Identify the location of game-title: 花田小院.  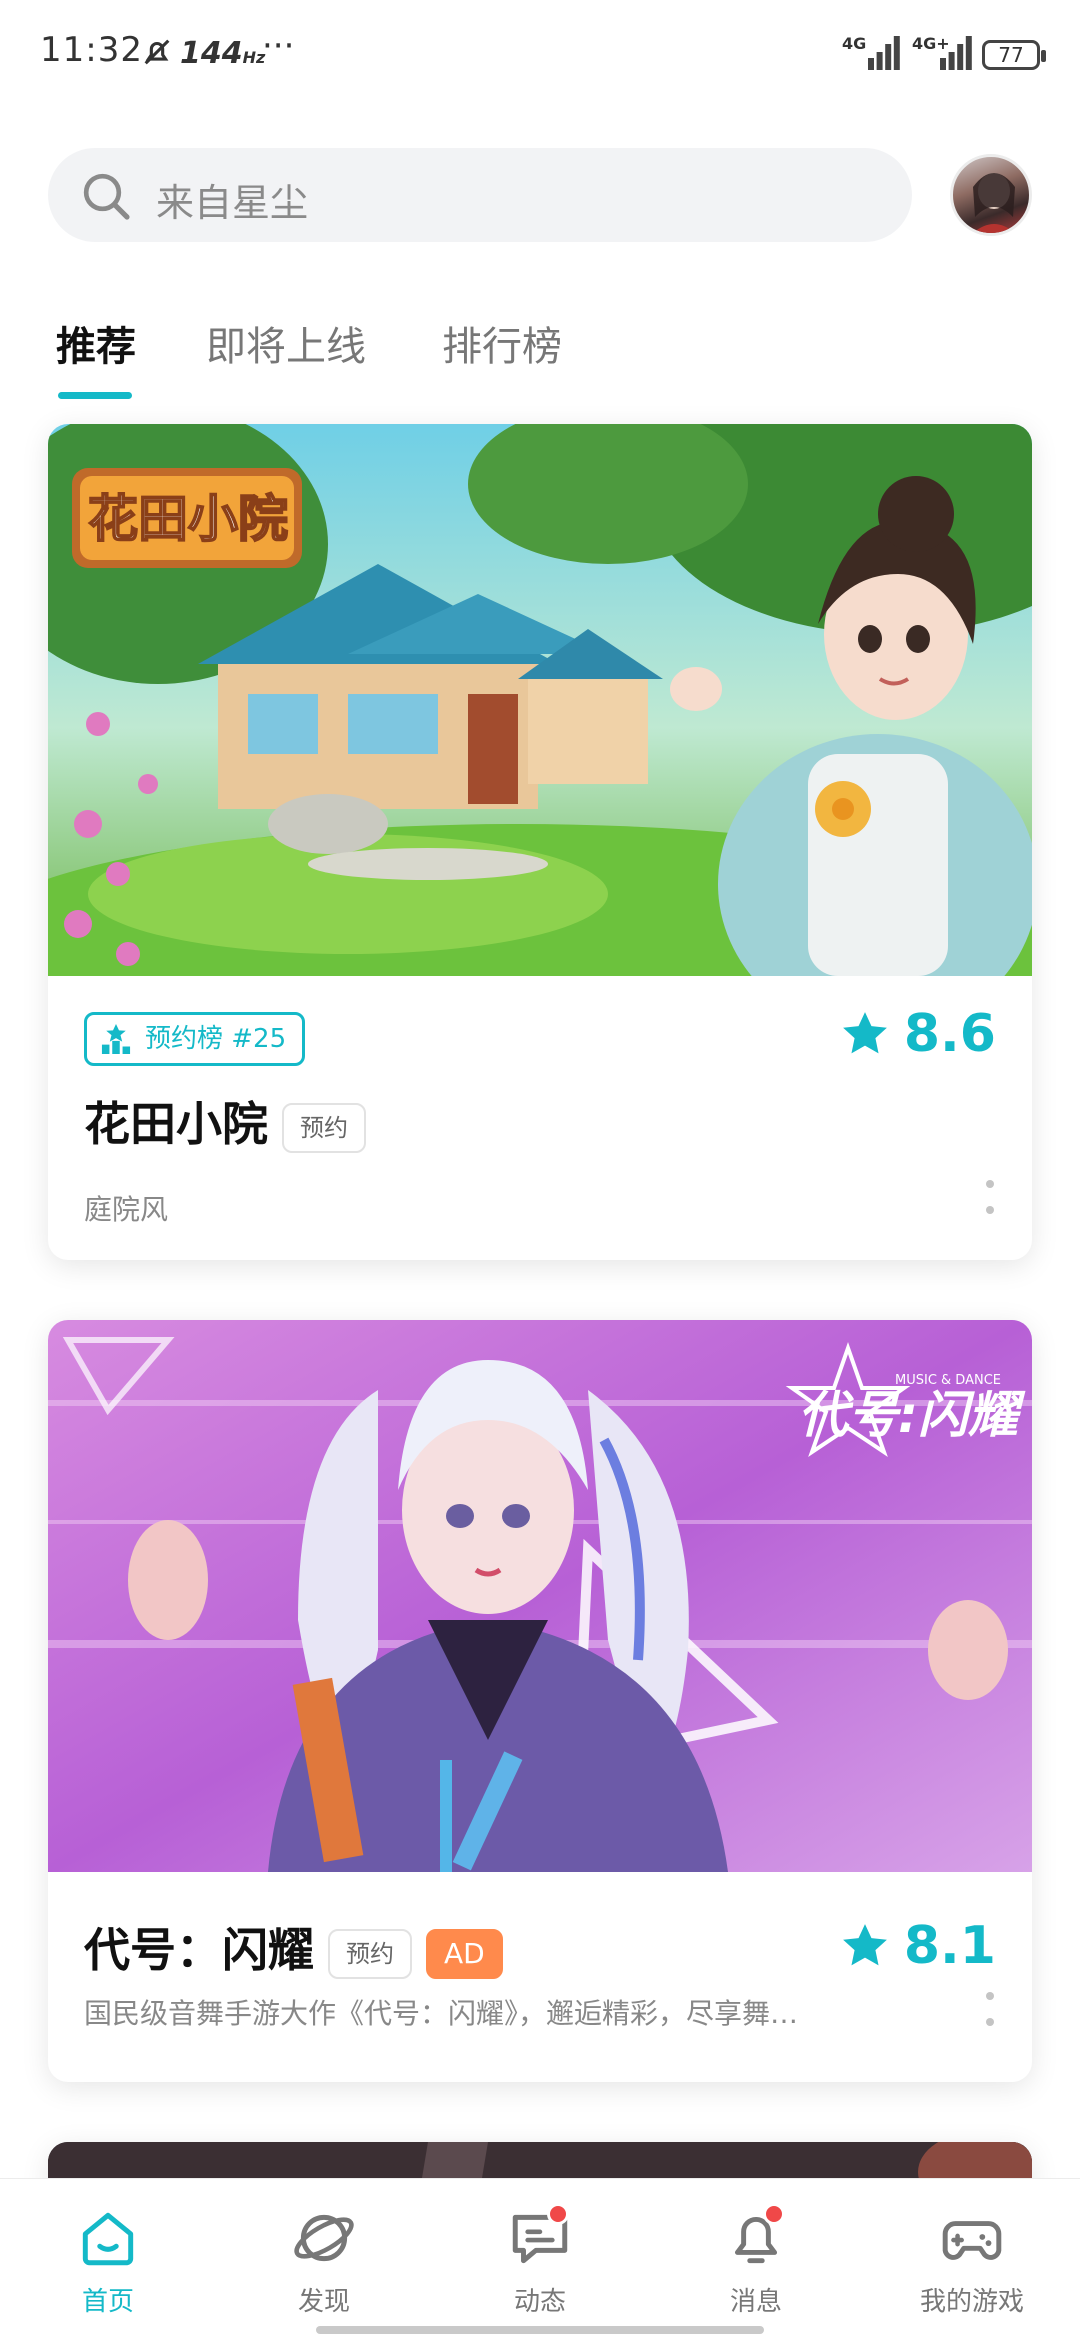
(176, 1124).